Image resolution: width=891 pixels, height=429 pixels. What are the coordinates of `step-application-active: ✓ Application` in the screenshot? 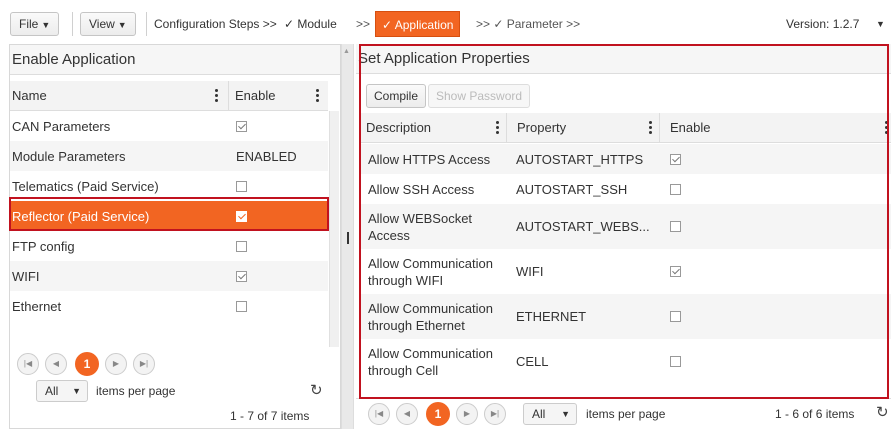 It's located at (418, 24).